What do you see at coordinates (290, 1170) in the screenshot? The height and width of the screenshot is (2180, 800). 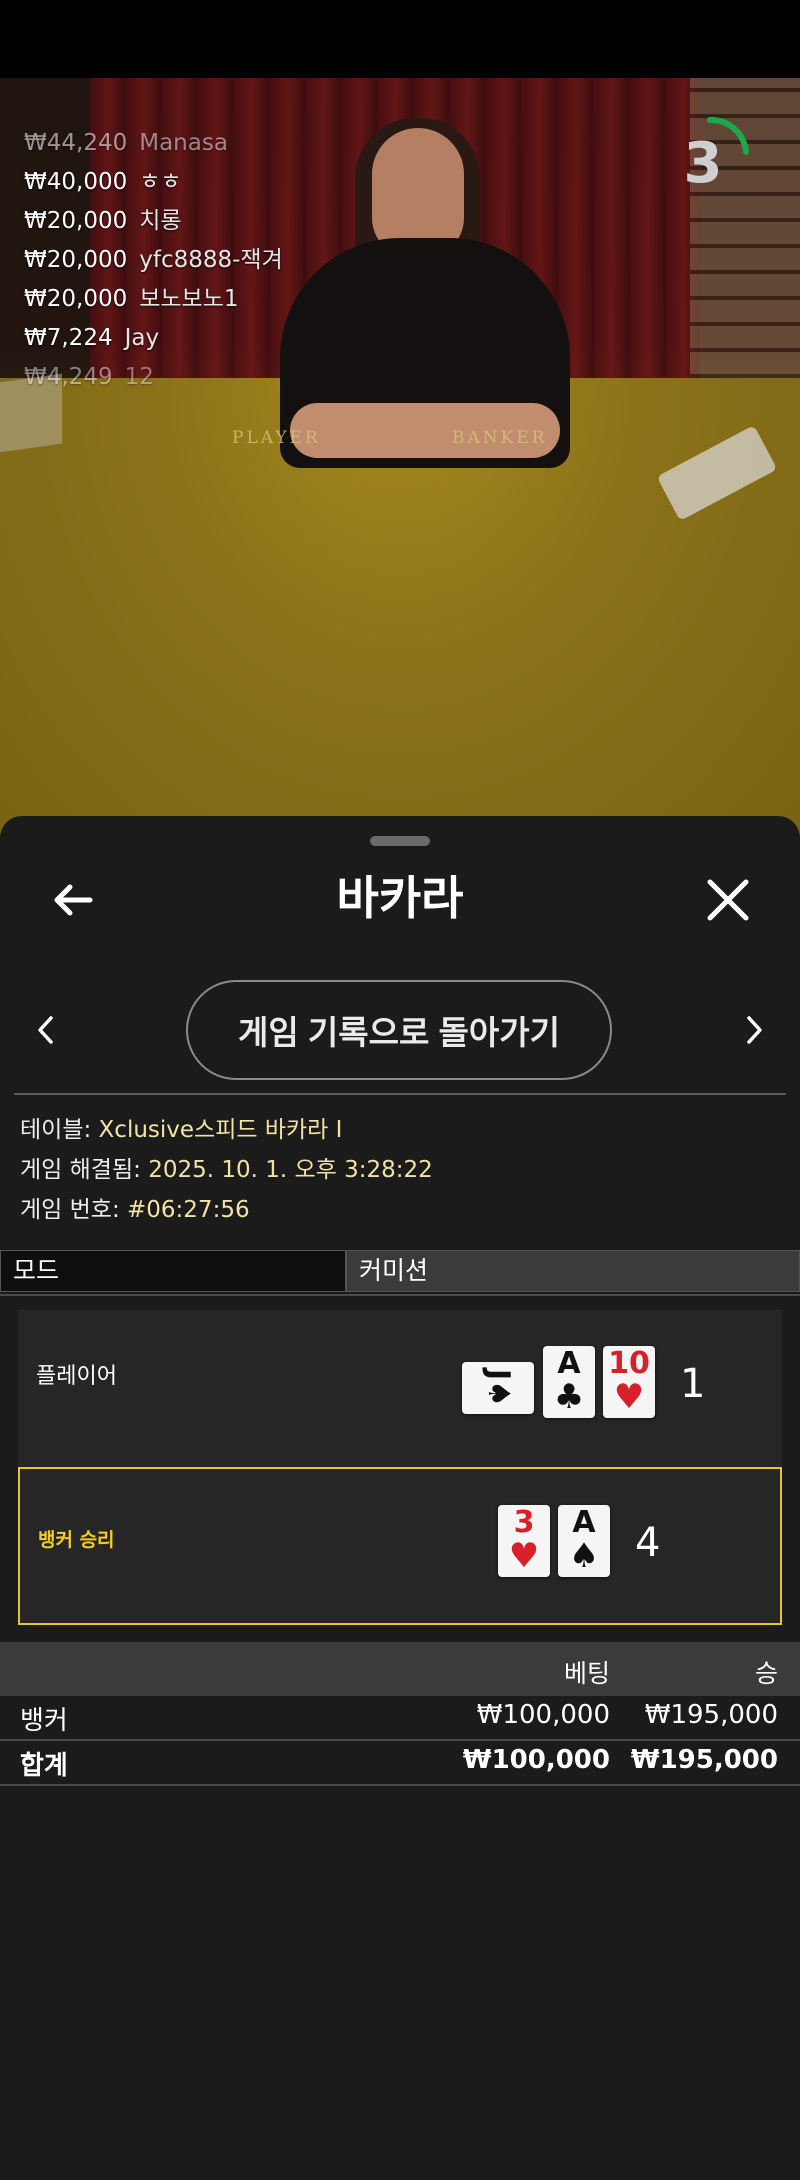 I see `resolved-value: 2025. 10. 1. 오후 3:28:22` at bounding box center [290, 1170].